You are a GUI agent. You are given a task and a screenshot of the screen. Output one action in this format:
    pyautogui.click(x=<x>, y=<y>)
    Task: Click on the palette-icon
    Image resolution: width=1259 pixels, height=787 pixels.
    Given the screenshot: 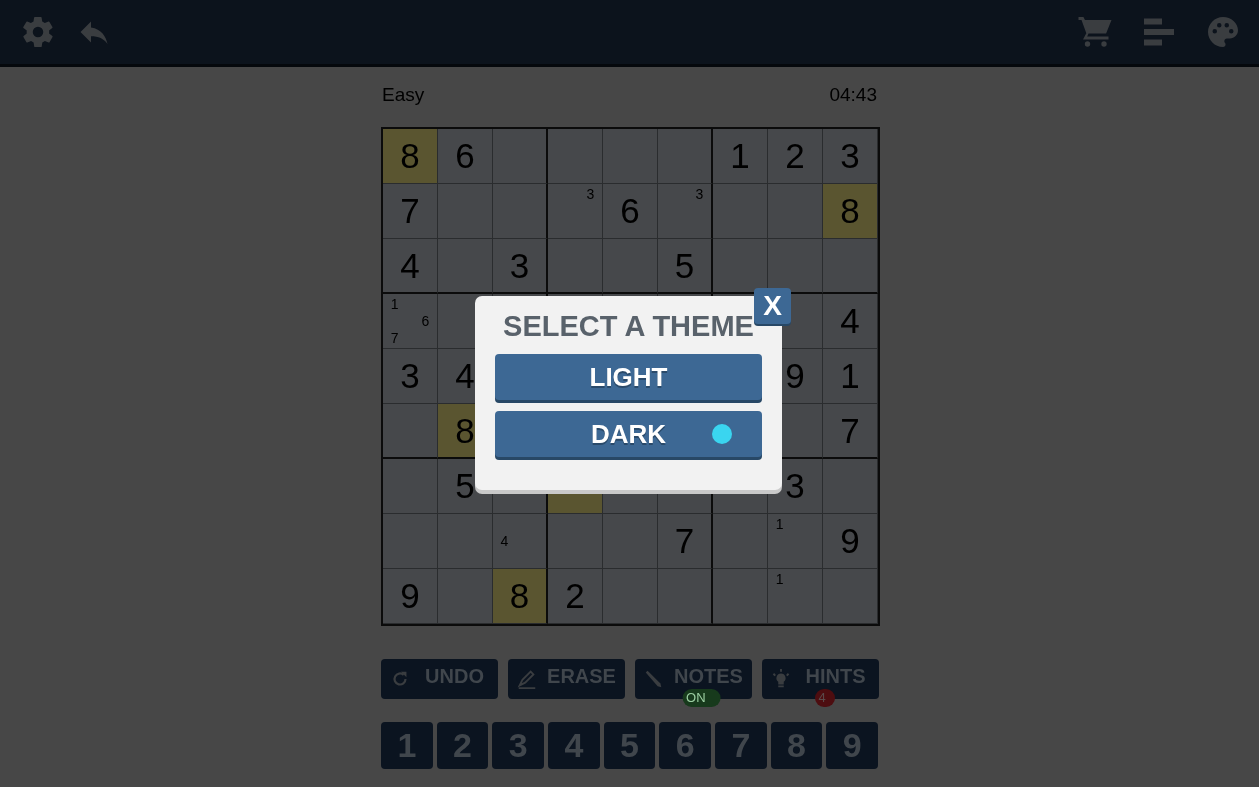 What is the action you would take?
    pyautogui.click(x=1223, y=32)
    